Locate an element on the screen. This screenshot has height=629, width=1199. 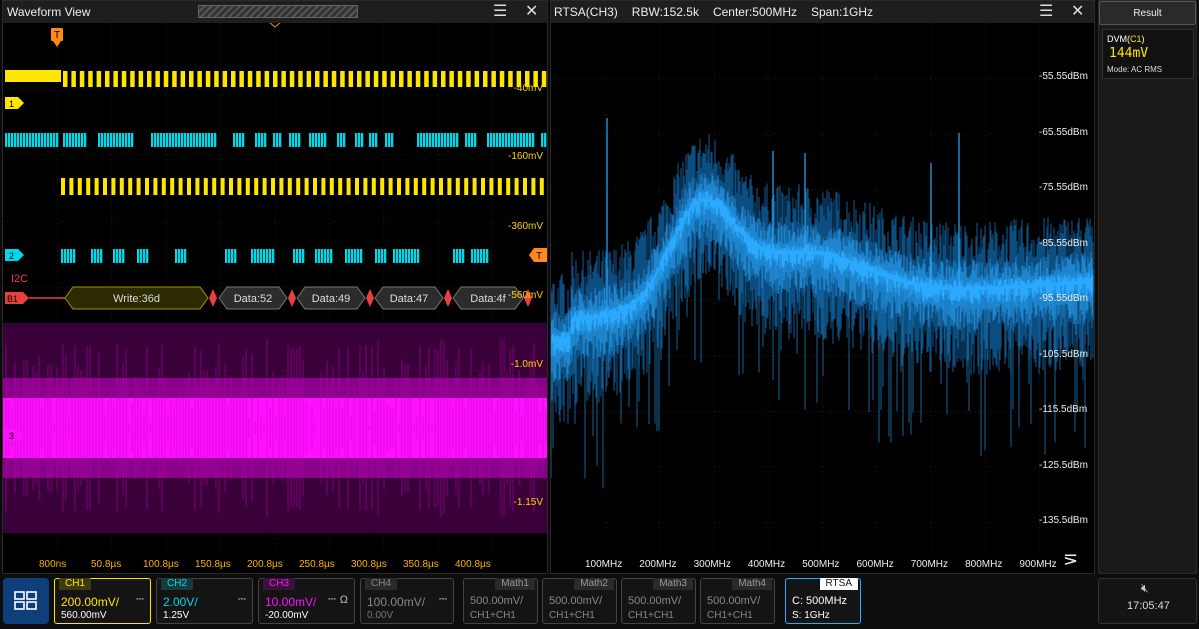
freq-tick: 200MHz is located at coordinates (658, 564).